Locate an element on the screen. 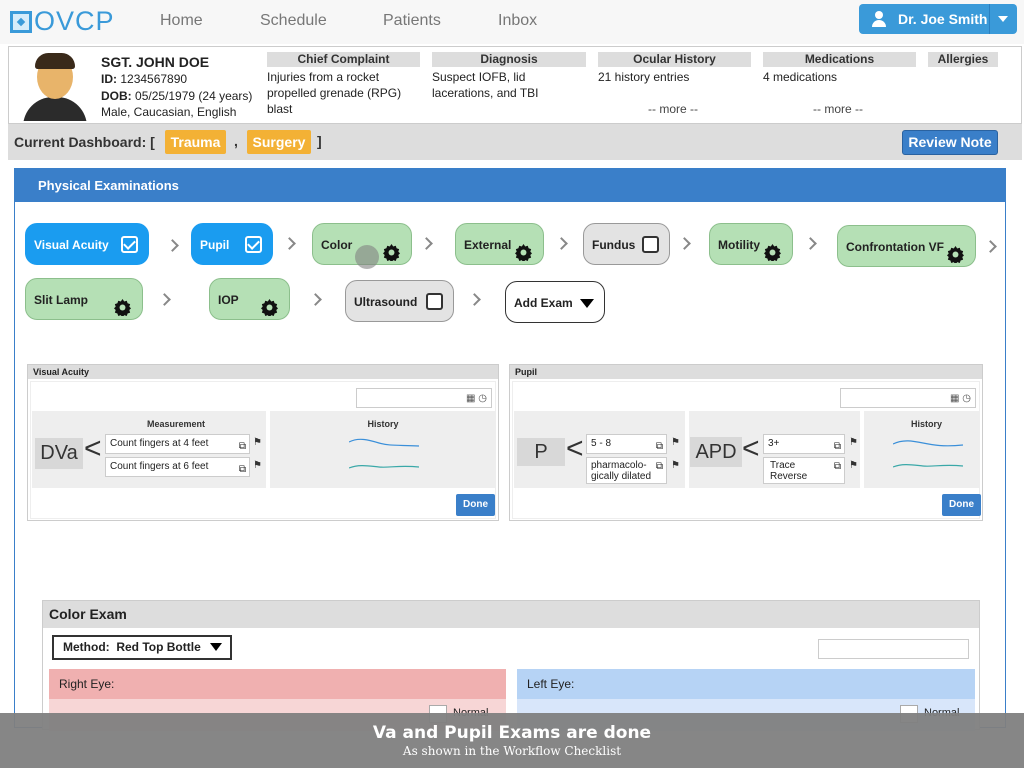 The width and height of the screenshot is (1024, 768). step-ultrasound: Ultrasound is located at coordinates (399, 301).